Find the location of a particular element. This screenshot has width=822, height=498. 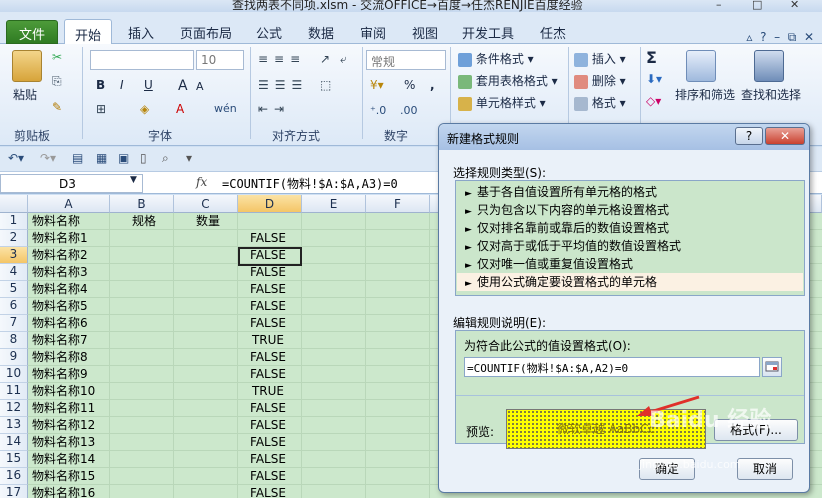

cell-a15: 物料名称14 is located at coordinates (71, 459).